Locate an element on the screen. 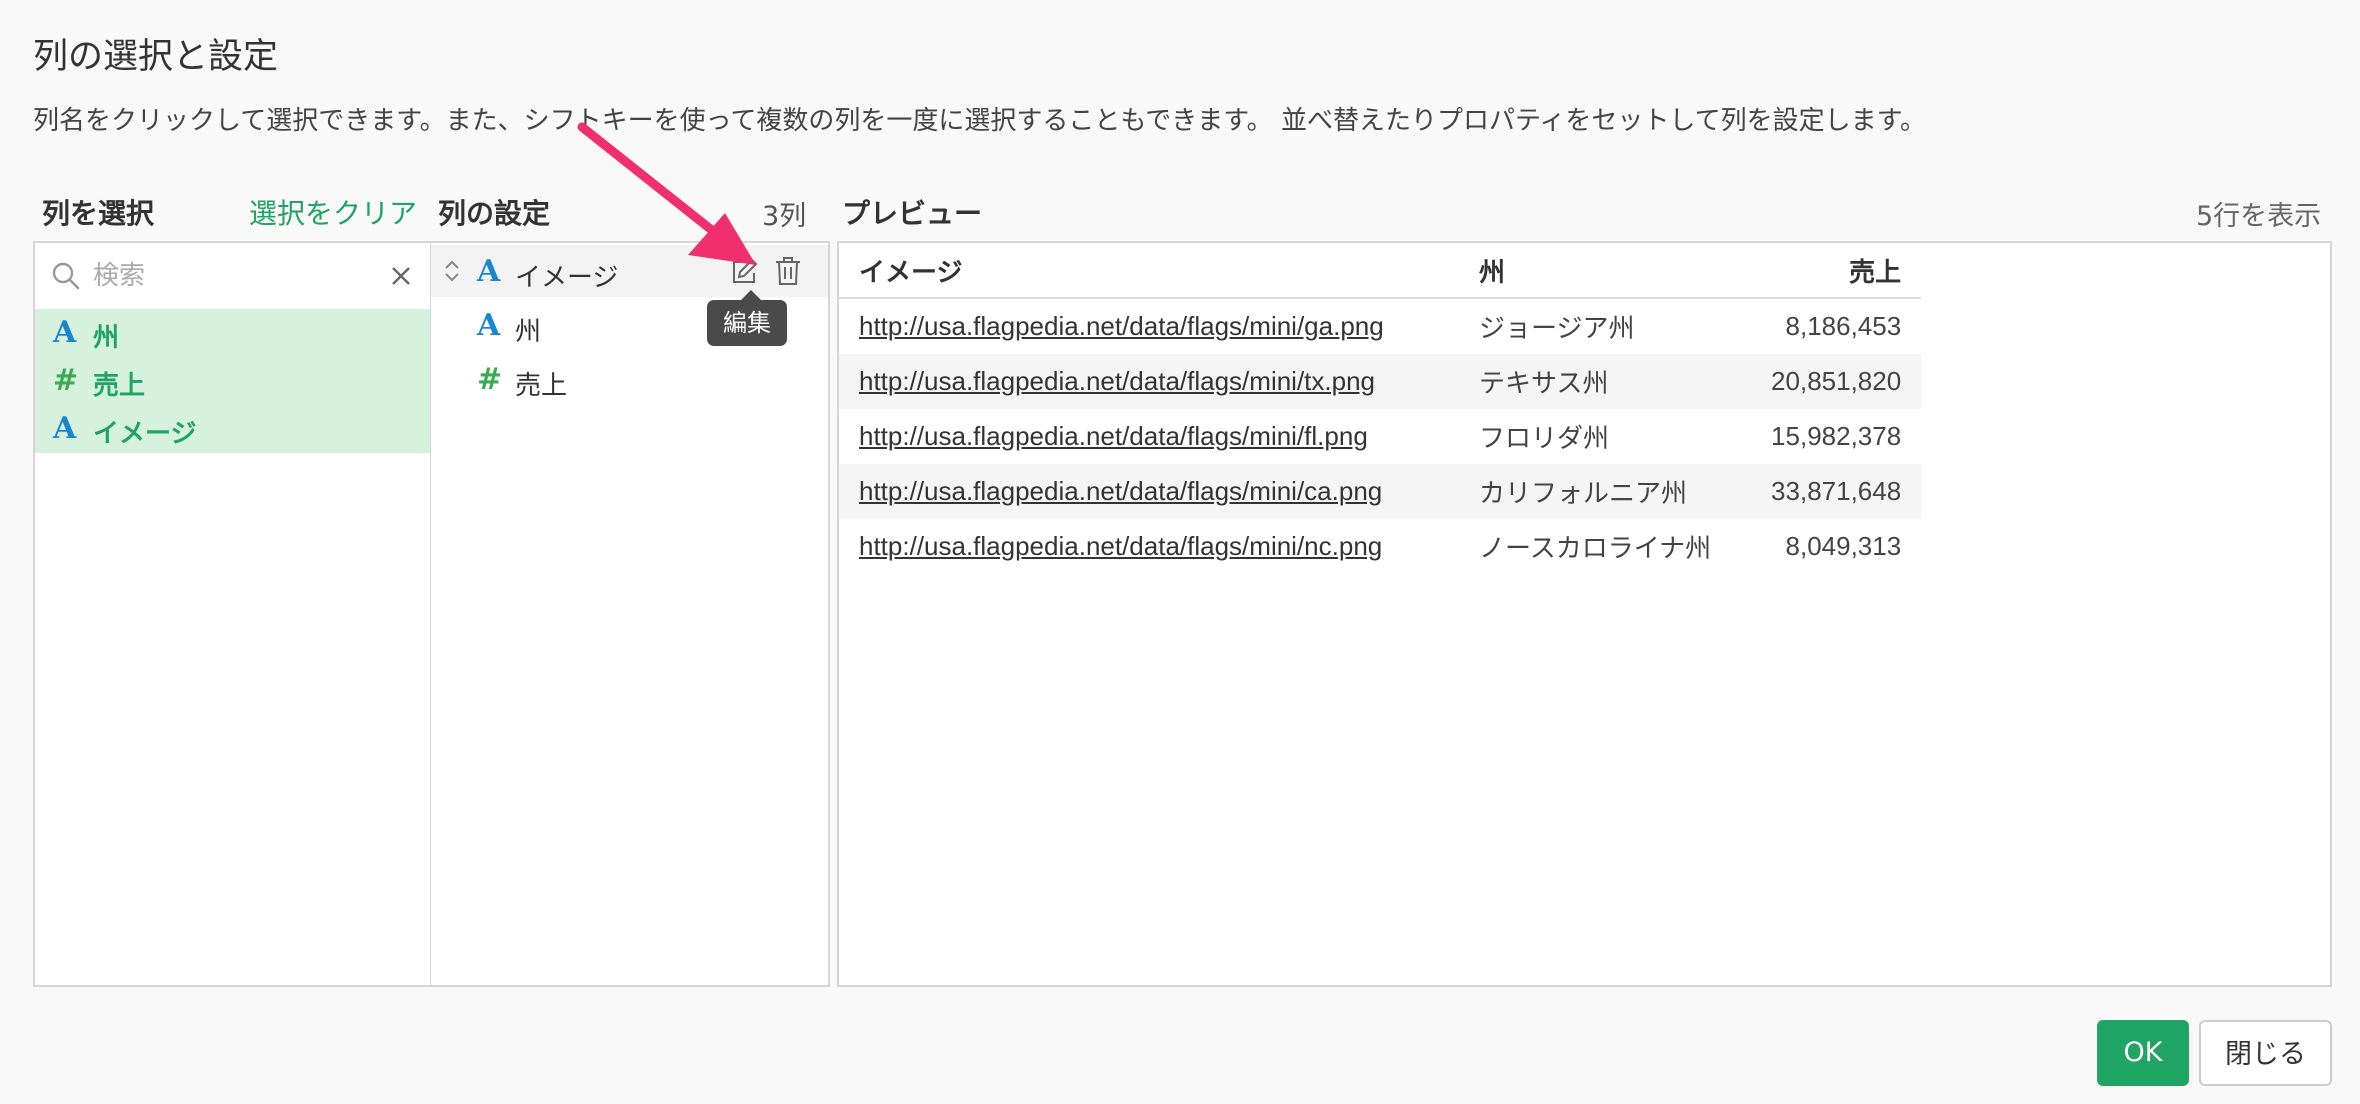  column-settings-panel: A イメージ A 州 # 売上 is located at coordinates (630, 614).